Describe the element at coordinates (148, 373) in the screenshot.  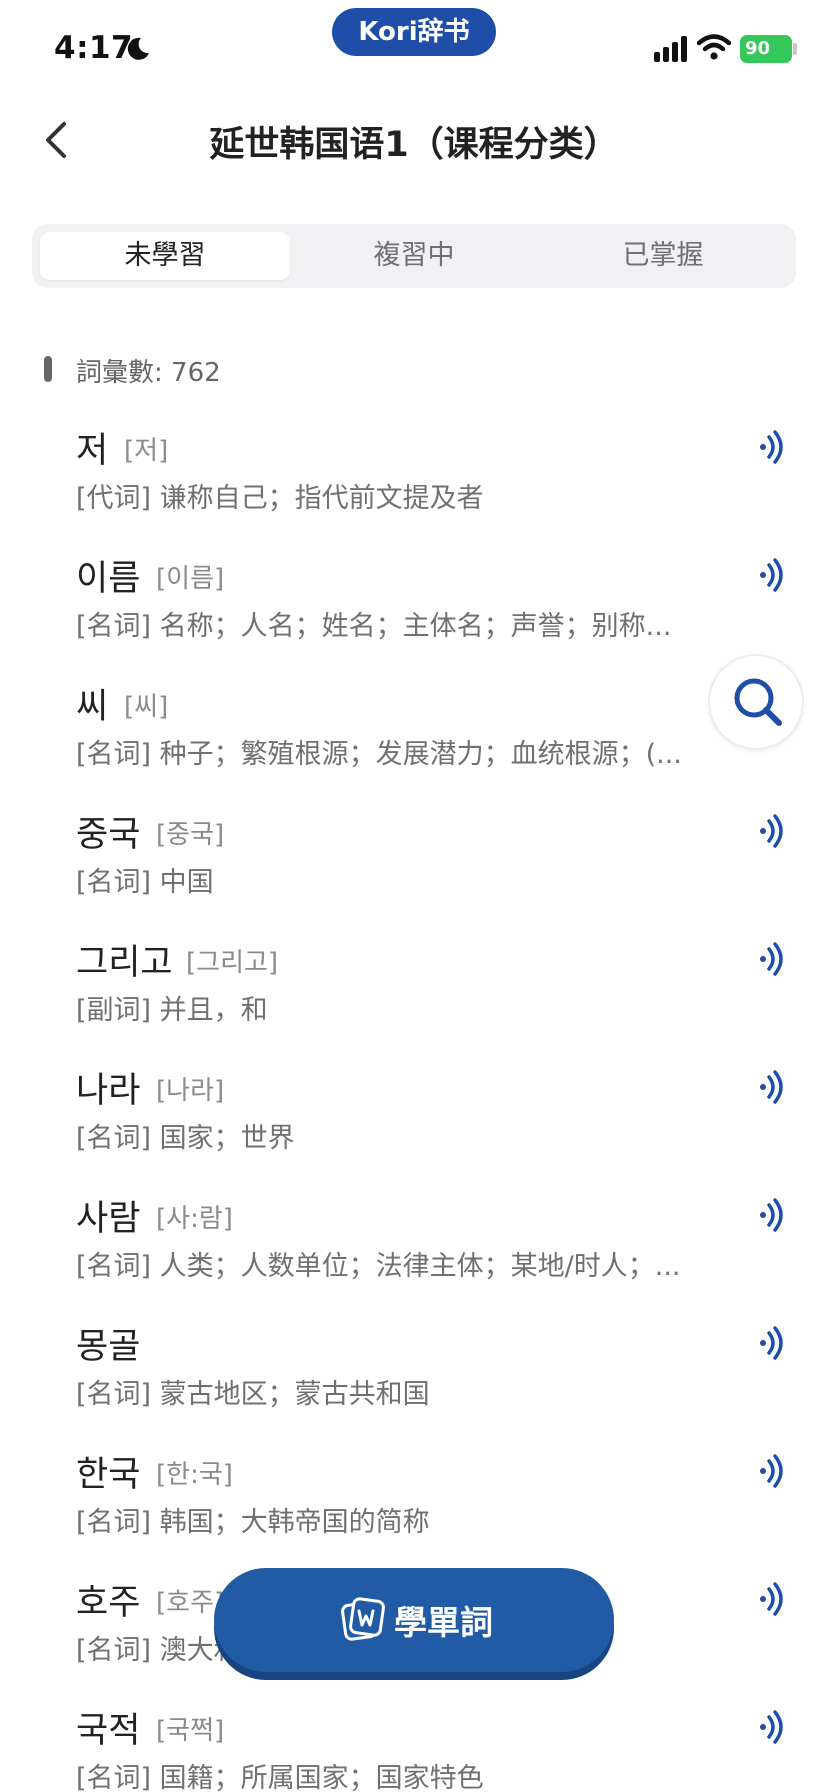
I see `word-count-label: 詞彙數: 762` at that location.